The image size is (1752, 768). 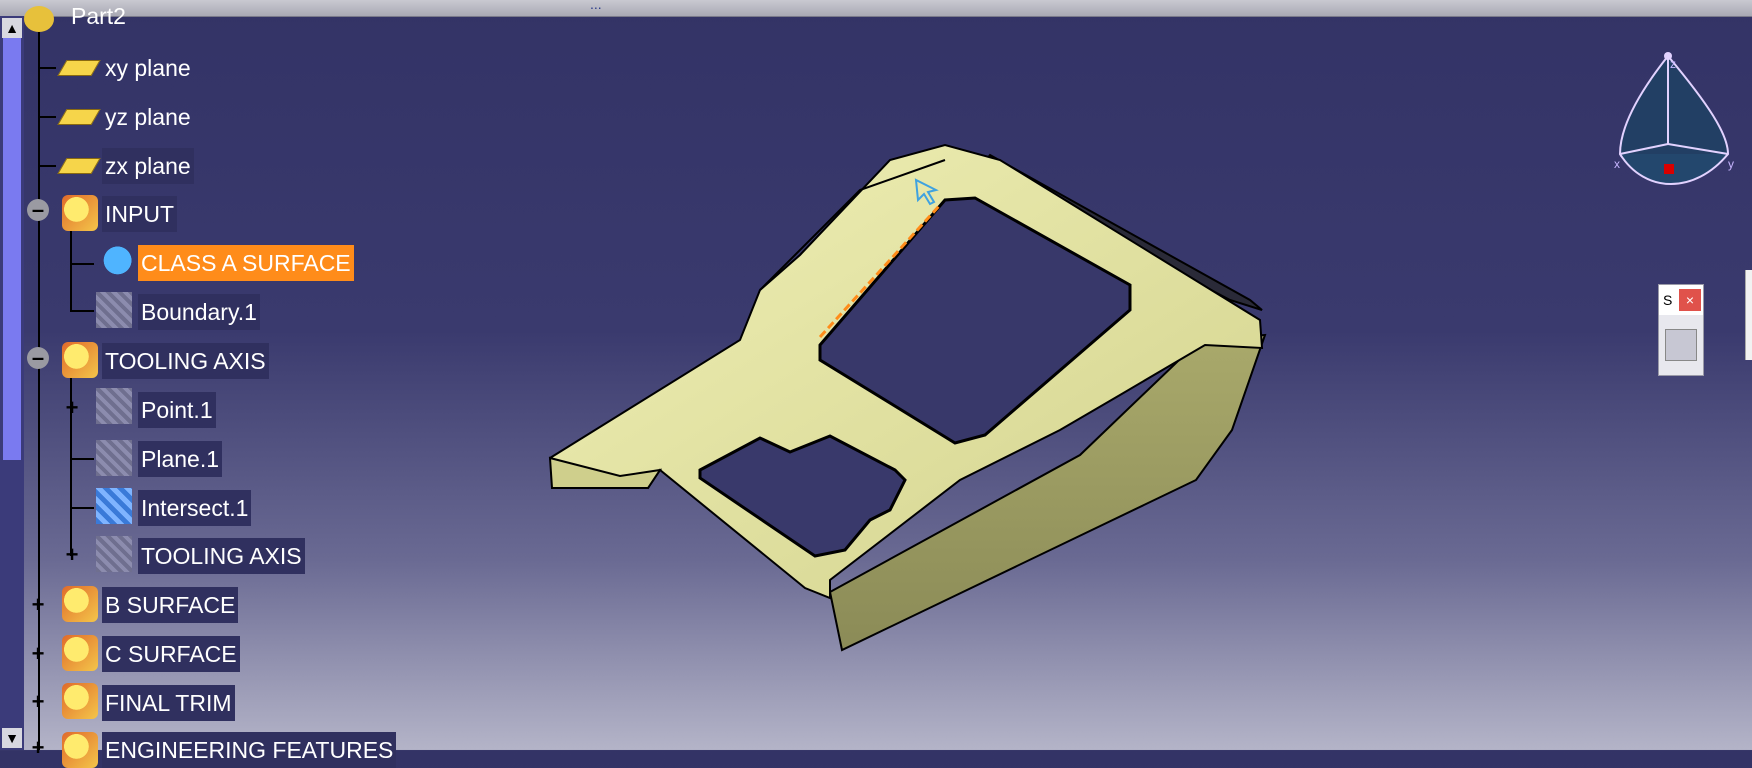 I want to click on floating-toolbar: S ×, so click(x=1681, y=330).